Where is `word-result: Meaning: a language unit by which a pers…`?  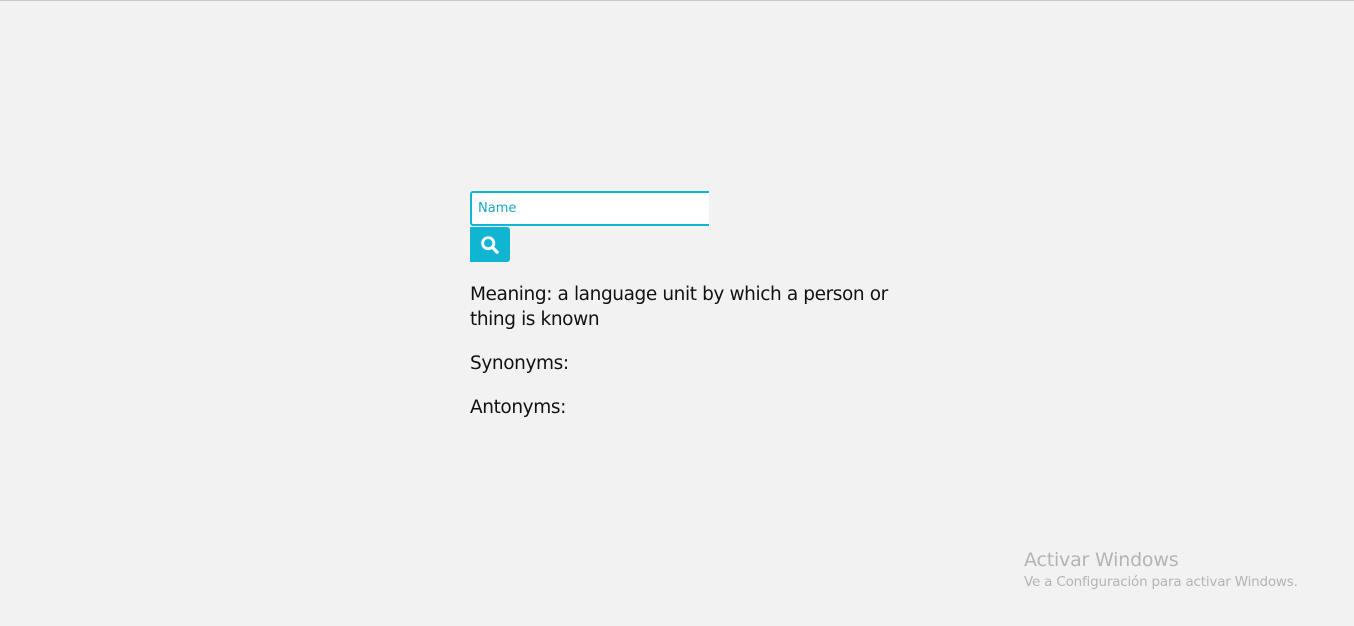
word-result: Meaning: a language unit by which a pers… is located at coordinates (685, 360).